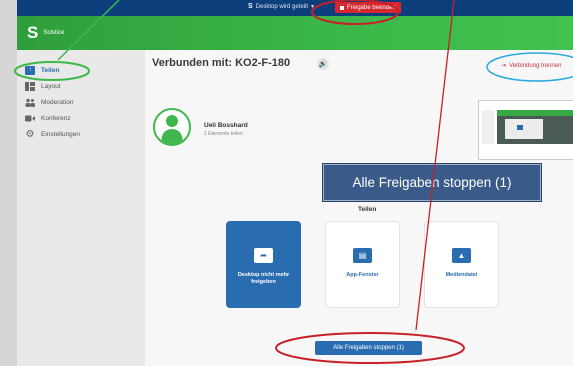  I want to click on speaker-icon: 🔊, so click(323, 64).